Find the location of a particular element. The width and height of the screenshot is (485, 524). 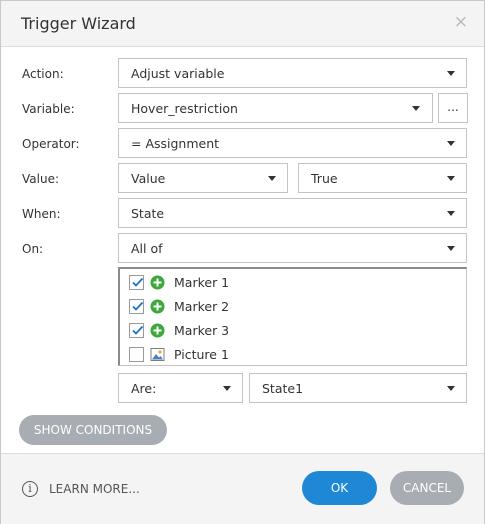

variable-dropdown: Hover_restriction is located at coordinates (275, 108).